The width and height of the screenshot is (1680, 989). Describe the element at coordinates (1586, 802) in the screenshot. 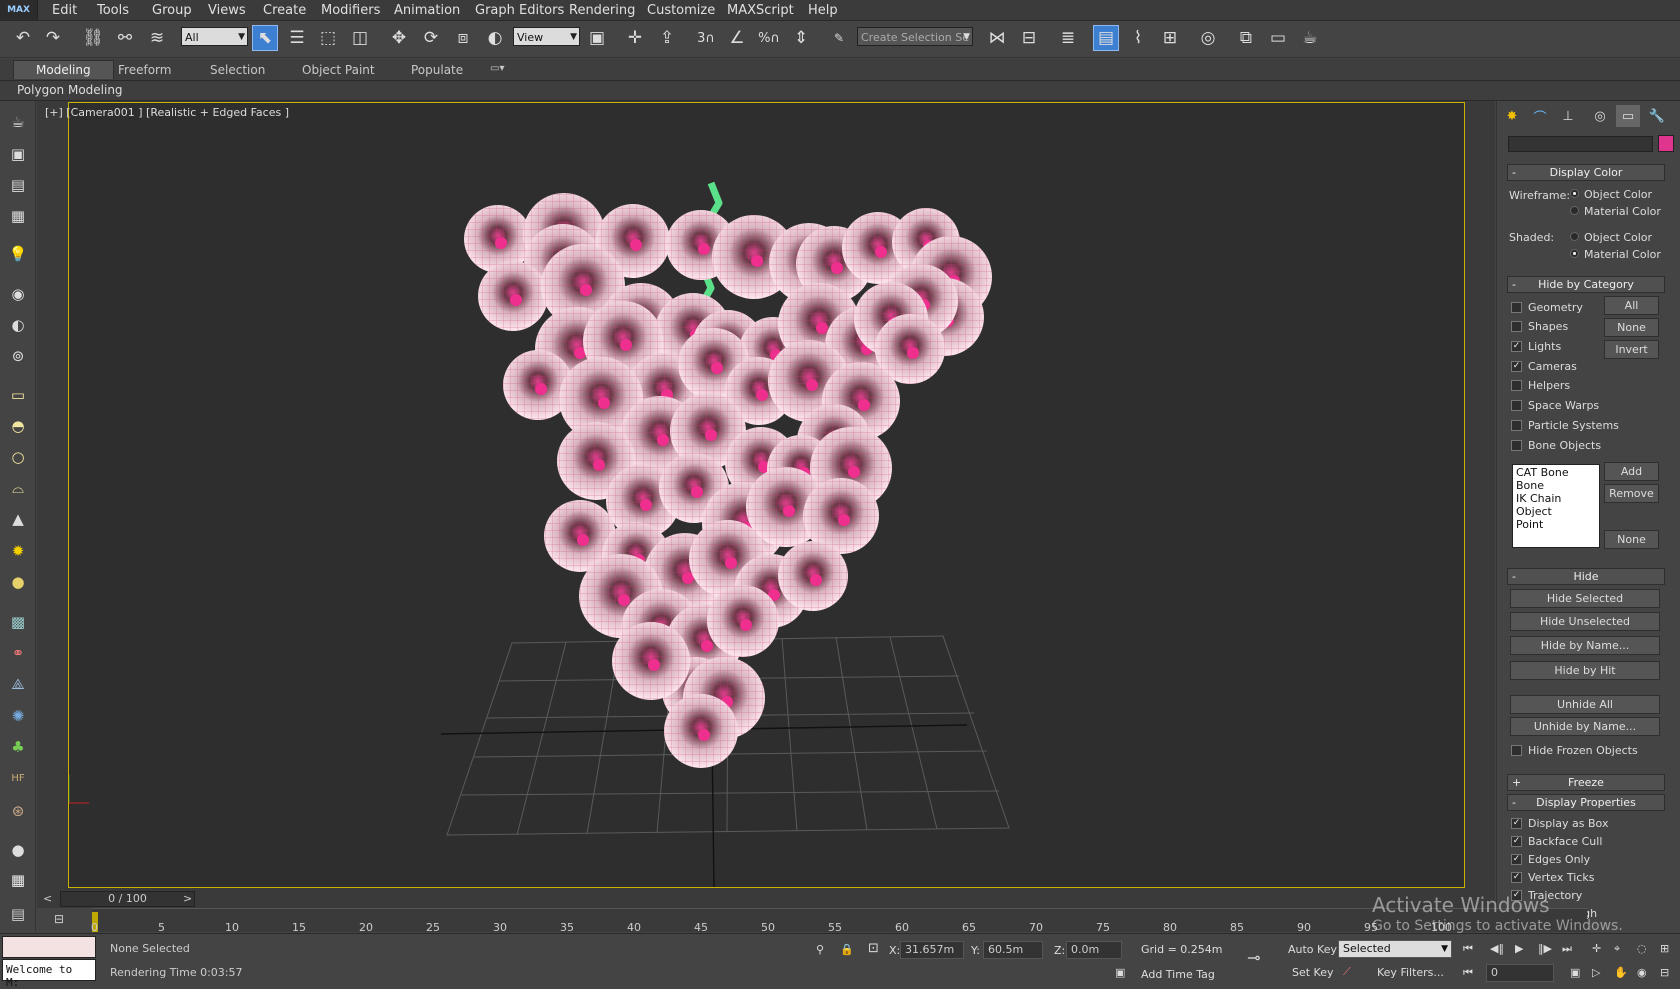

I see `display-properties-rollout: - Display Properties` at that location.